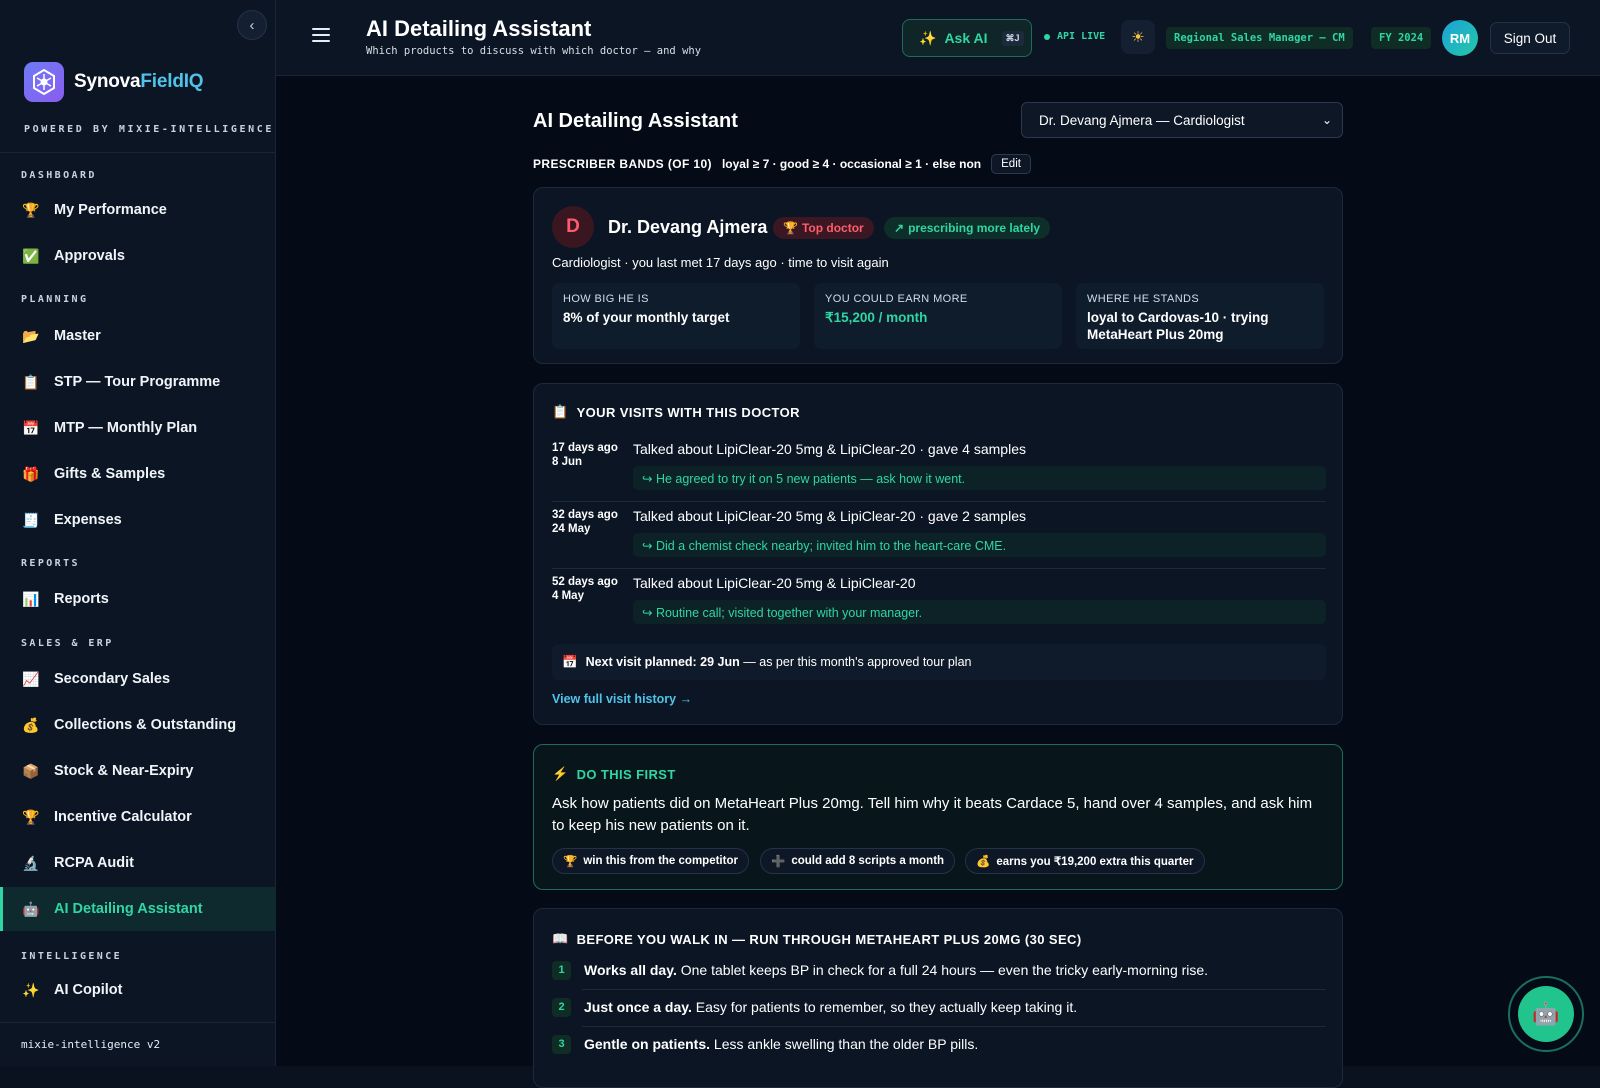 The image size is (1600, 1088). I want to click on stat-earn-more: YOU COULD EARN MORE ₹15,200 / month, so click(938, 316).